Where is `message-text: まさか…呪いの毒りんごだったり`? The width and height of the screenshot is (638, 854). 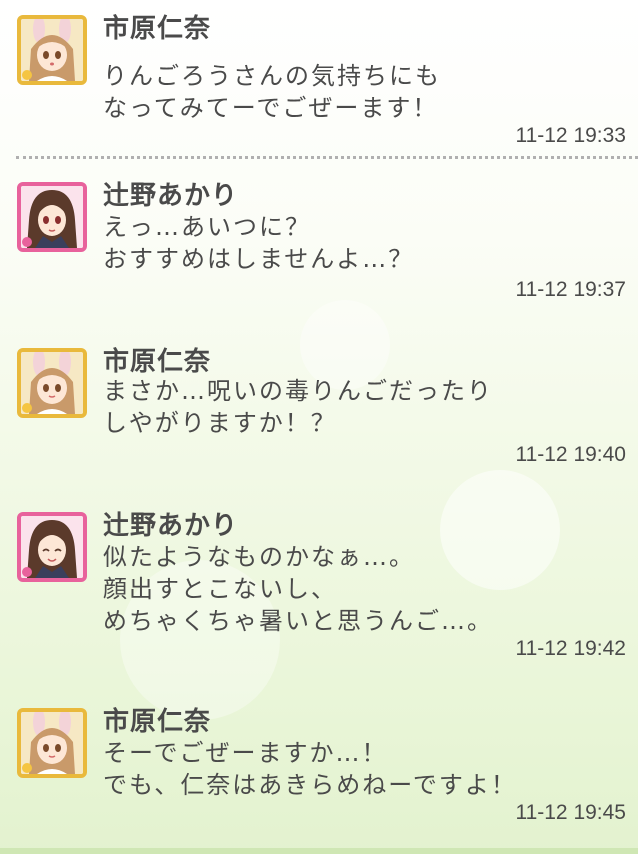 message-text: まさか…呪いの毒りんごだったり is located at coordinates (298, 391).